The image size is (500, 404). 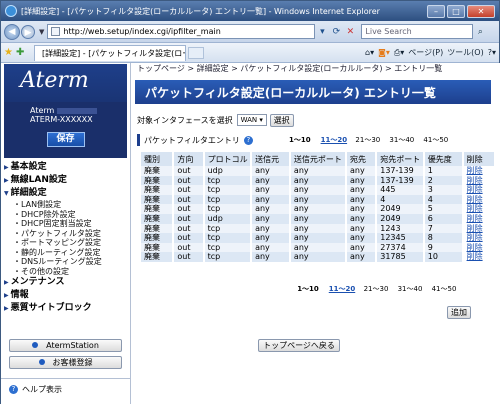 I want to click on menu-advanced-settings: ▼ 詳細設定, so click(x=65, y=193).